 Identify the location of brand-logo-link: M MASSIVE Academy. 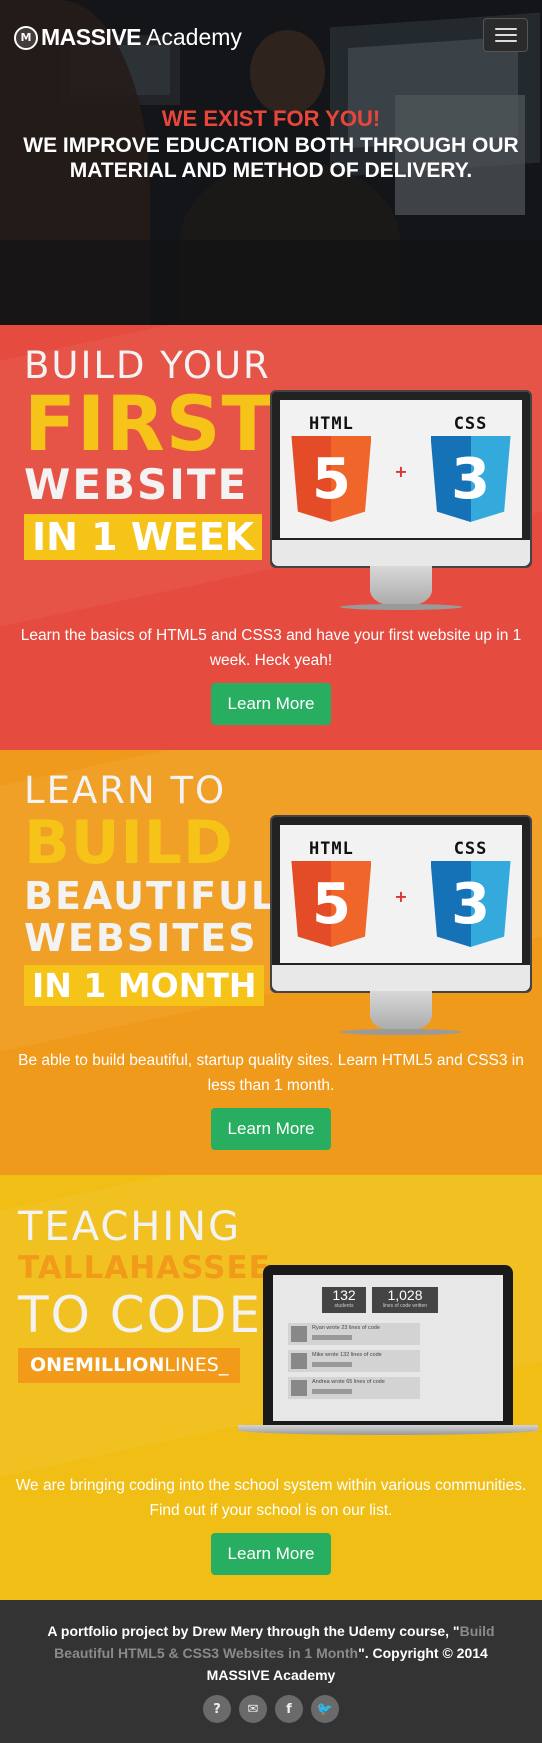
(128, 37).